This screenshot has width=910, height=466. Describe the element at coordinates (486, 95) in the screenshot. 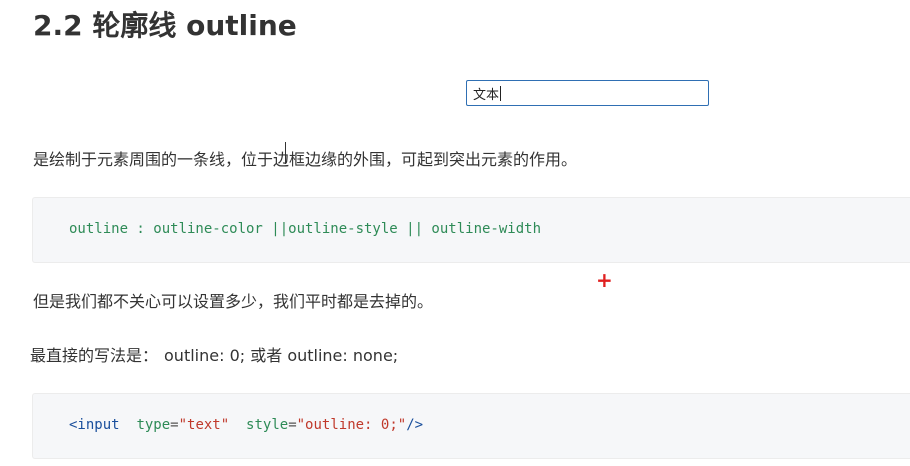

I see `demo-input-value: 文本` at that location.